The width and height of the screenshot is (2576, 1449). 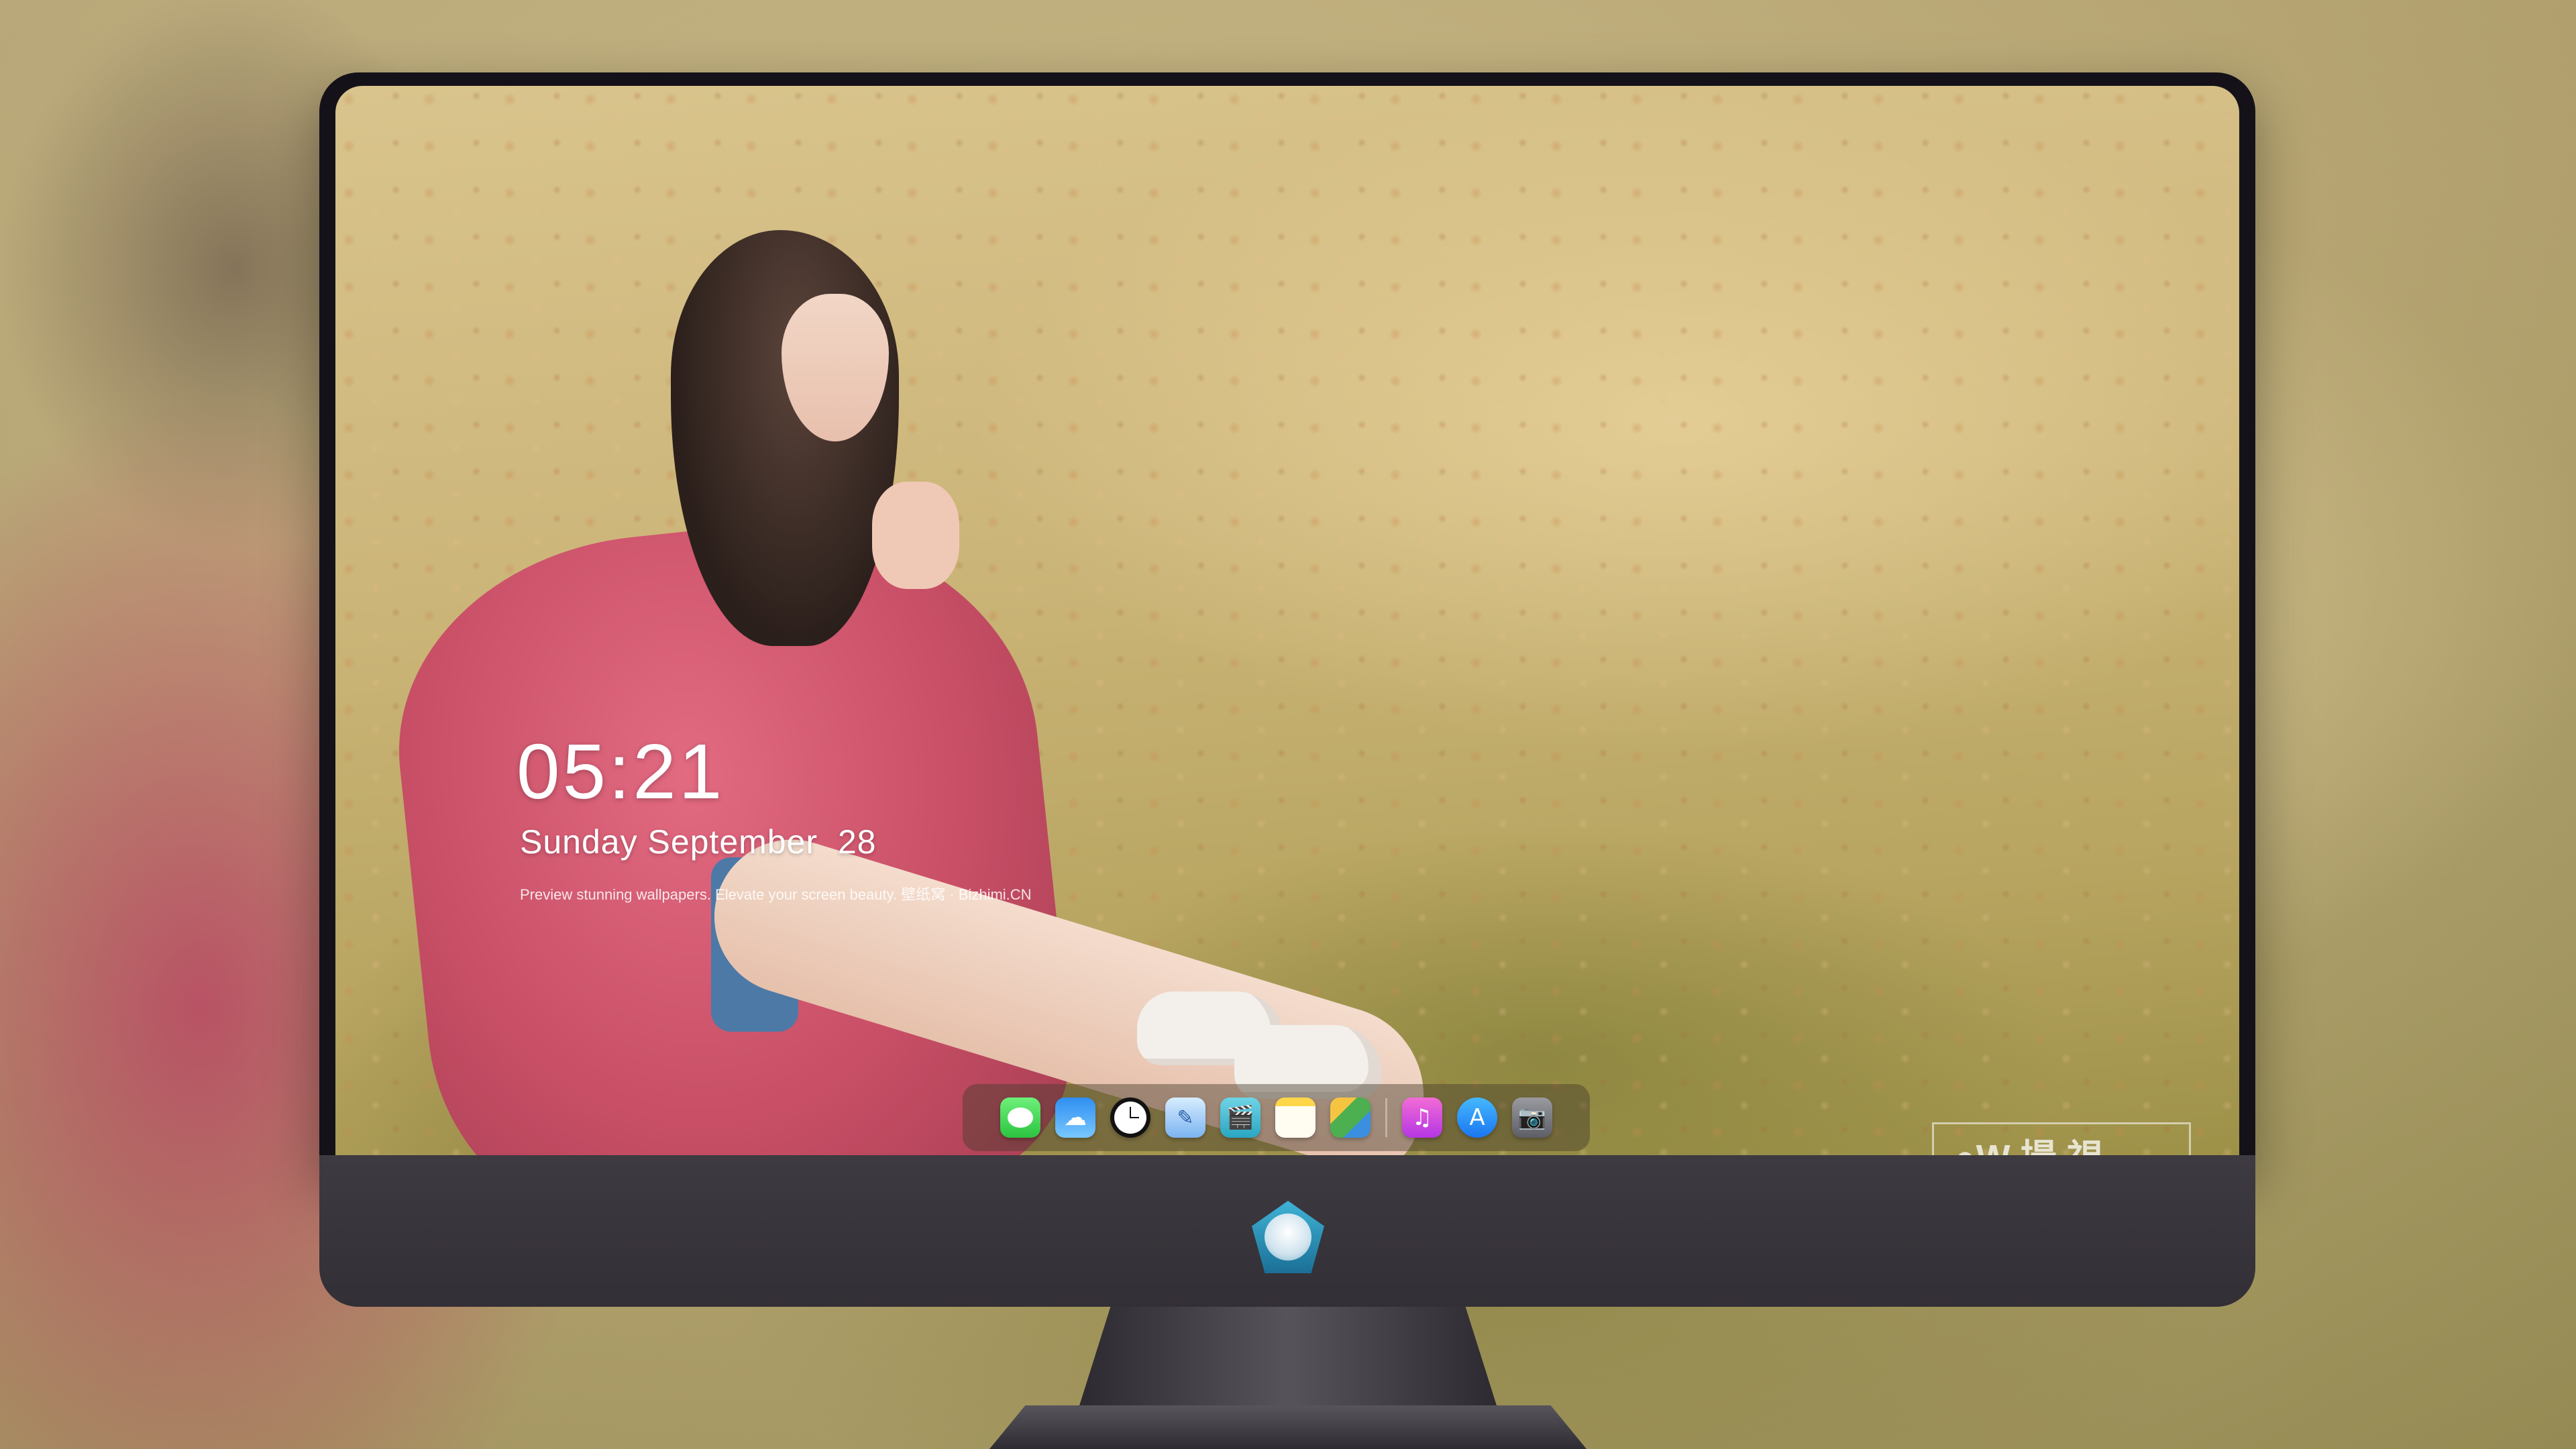 I want to click on dock: ☁ ✎ 🎬 ♫ A 📷, so click(x=1276, y=1117).